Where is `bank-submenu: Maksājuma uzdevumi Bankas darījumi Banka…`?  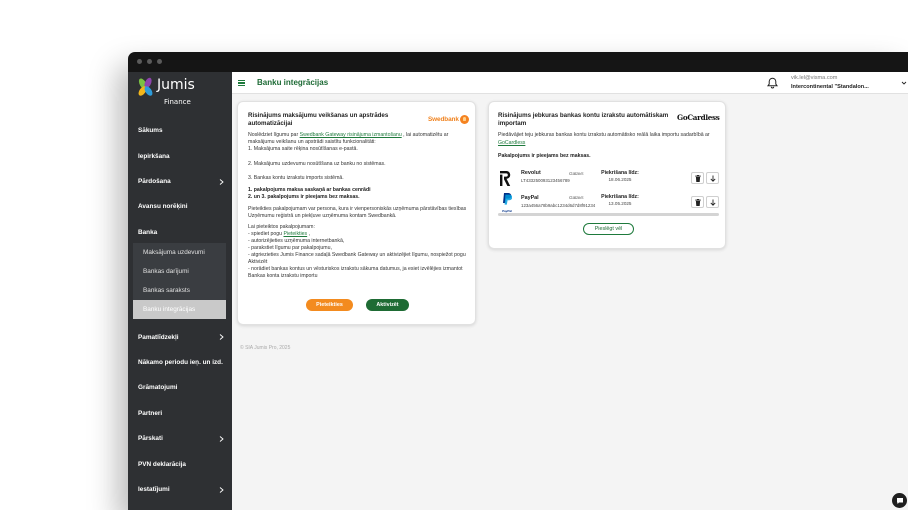
bank-submenu: Maksājuma uzdevumi Bankas darījumi Banka… is located at coordinates (179, 280).